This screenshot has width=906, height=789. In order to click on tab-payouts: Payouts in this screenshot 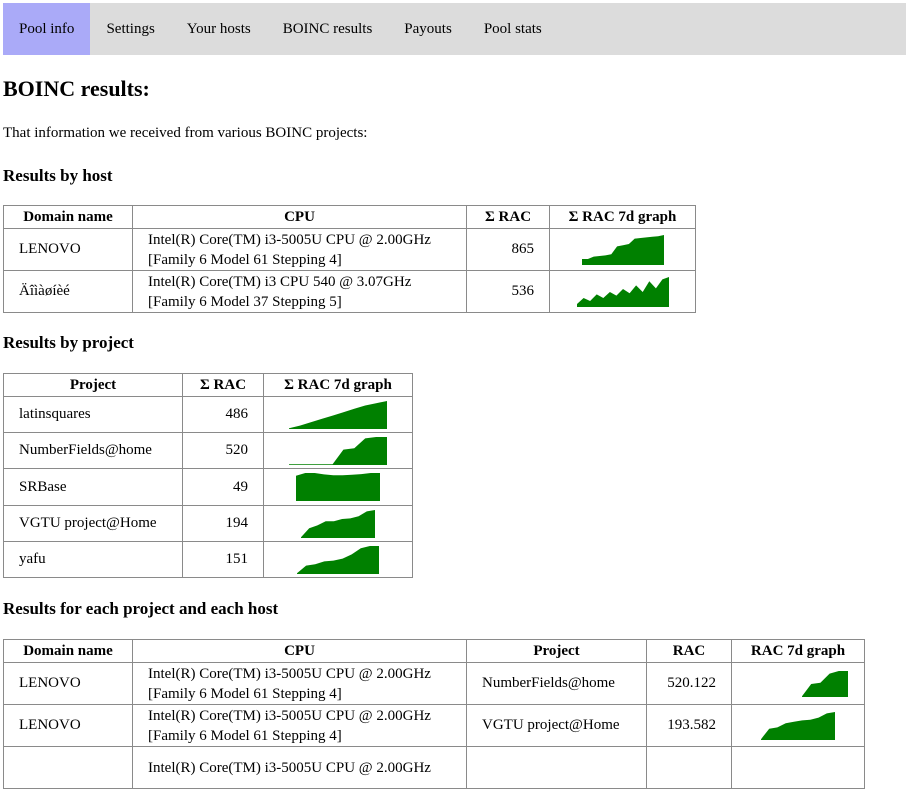, I will do `click(428, 29)`.